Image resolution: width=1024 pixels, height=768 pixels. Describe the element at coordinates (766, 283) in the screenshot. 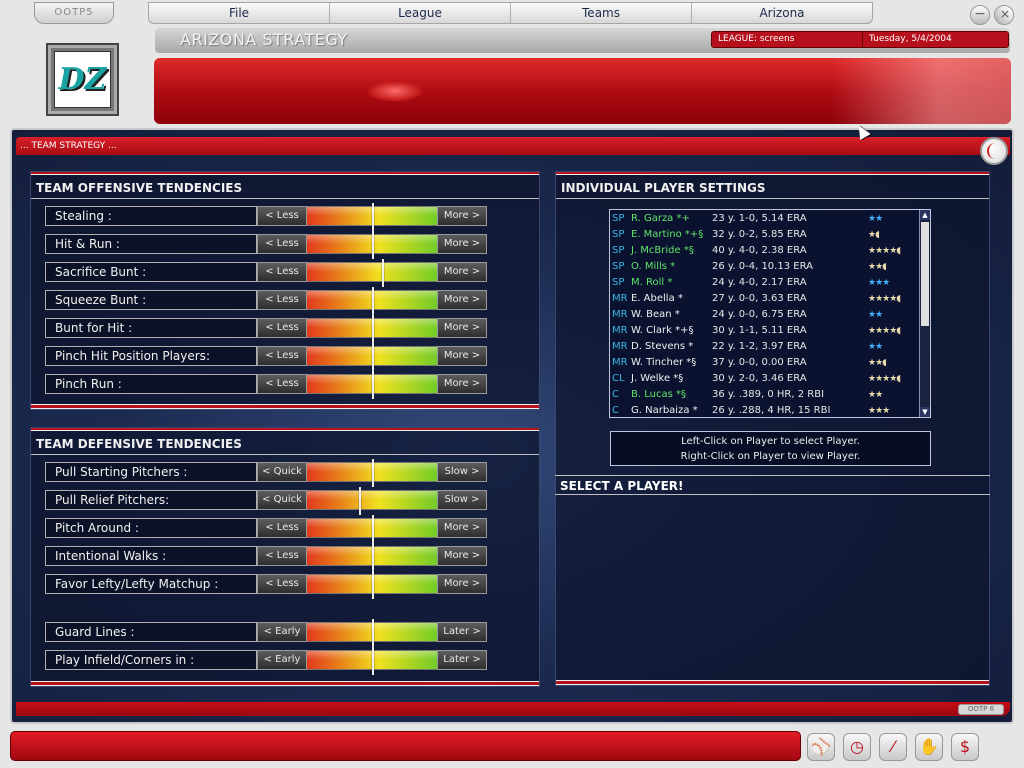

I see `player-row: SP M. Roll * 24 y. 4-0, 2.17 ERA ★★★` at that location.